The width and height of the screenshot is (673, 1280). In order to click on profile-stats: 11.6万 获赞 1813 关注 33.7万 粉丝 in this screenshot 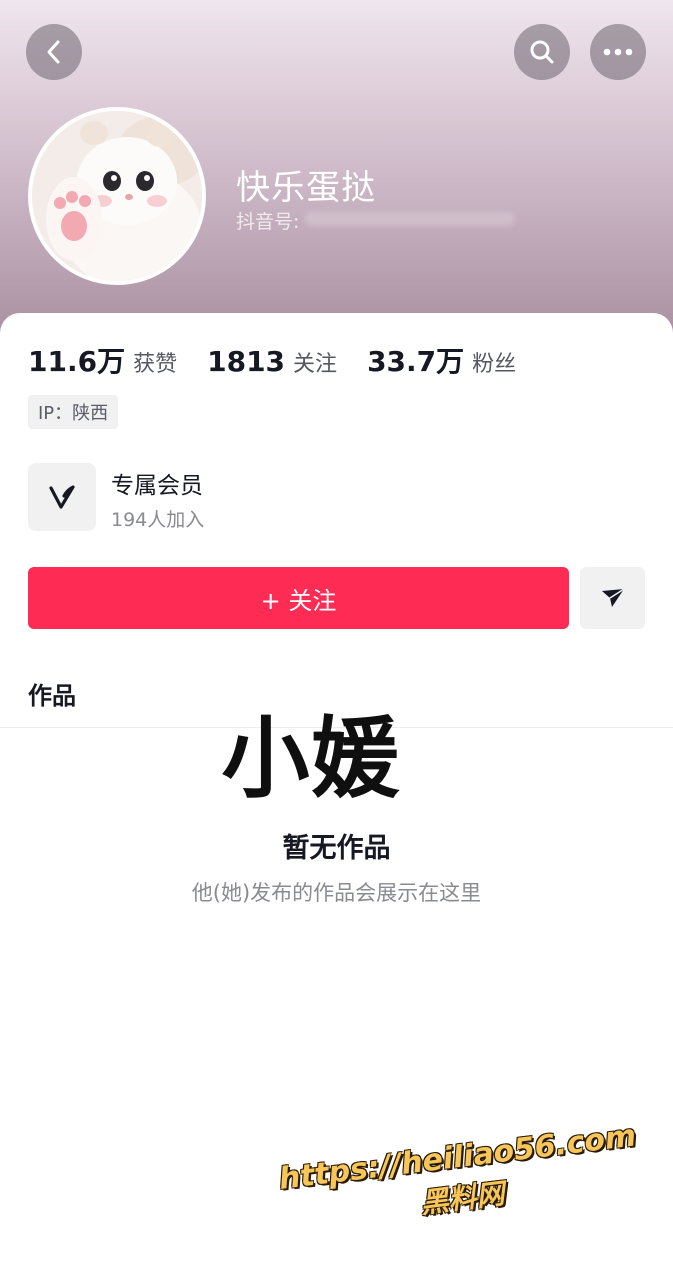, I will do `click(287, 360)`.